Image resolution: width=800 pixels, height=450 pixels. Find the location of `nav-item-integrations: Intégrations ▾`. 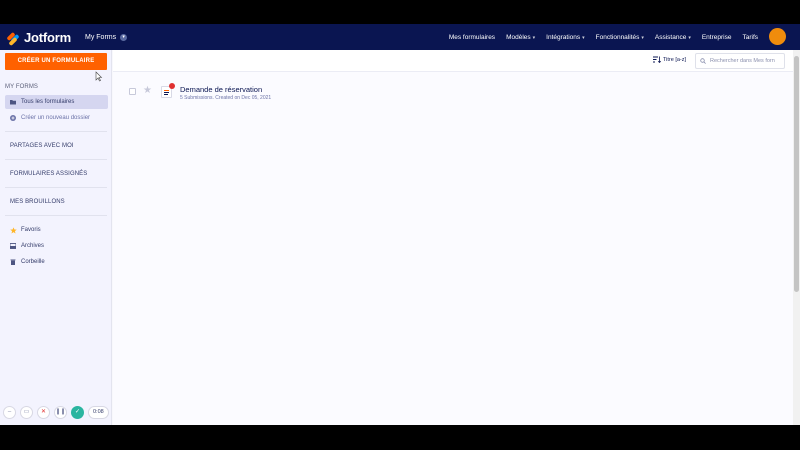

nav-item-integrations: Intégrations ▾ is located at coordinates (565, 37).